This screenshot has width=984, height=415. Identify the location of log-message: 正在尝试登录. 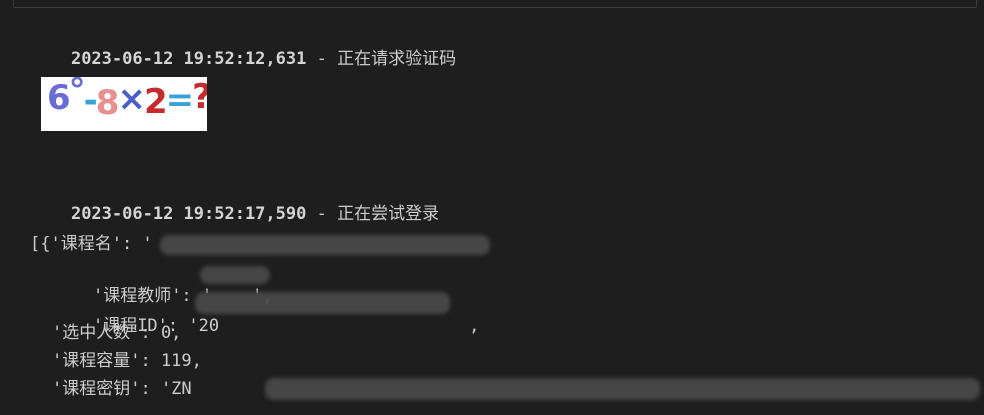
(388, 214).